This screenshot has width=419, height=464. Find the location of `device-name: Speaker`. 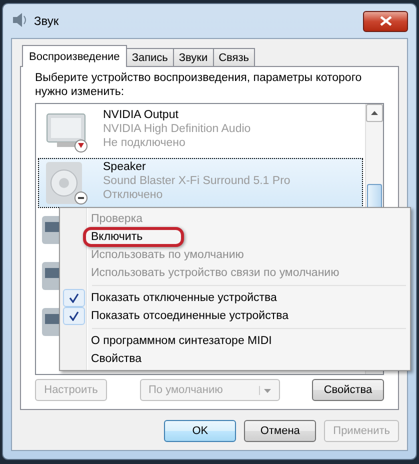

device-name: Speaker is located at coordinates (125, 167).